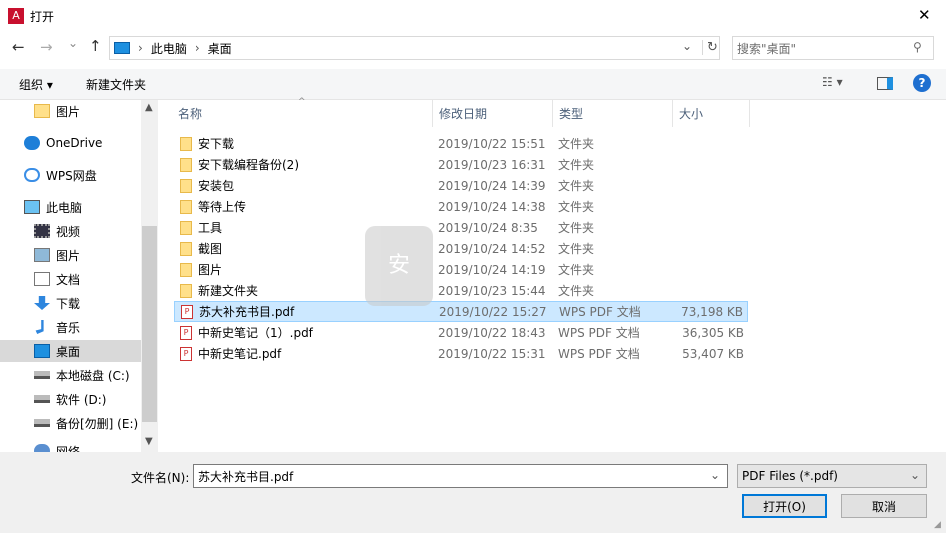  Describe the element at coordinates (70, 143) in the screenshot. I see `sidebar-item: OneDrive` at that location.